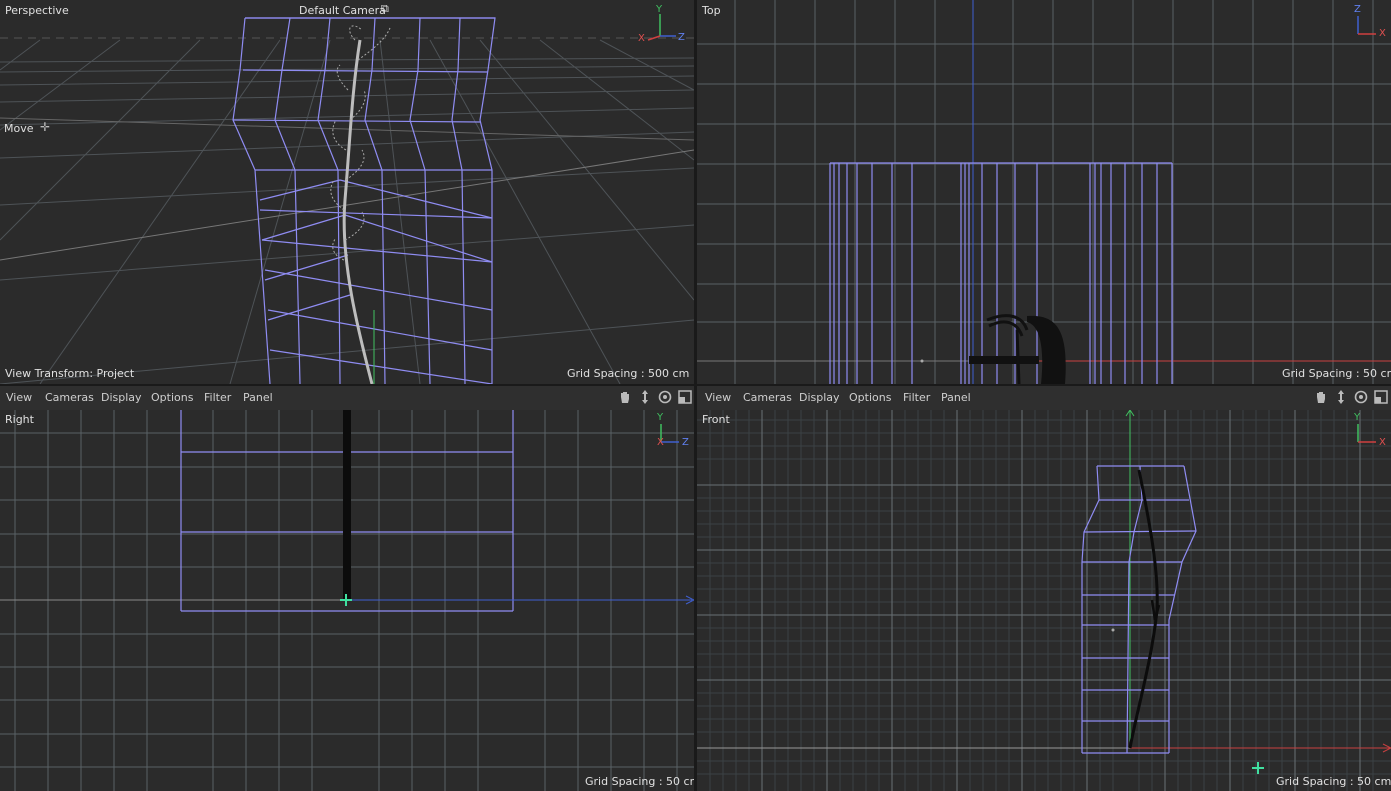 The height and width of the screenshot is (791, 1391). What do you see at coordinates (1258, 768) in the screenshot?
I see `front-origin-marker` at bounding box center [1258, 768].